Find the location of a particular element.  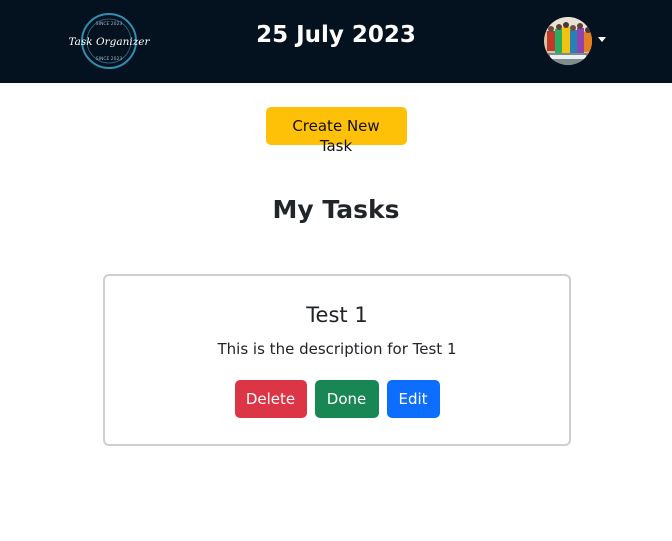

create-task-area: Create New Task is located at coordinates (336, 131).